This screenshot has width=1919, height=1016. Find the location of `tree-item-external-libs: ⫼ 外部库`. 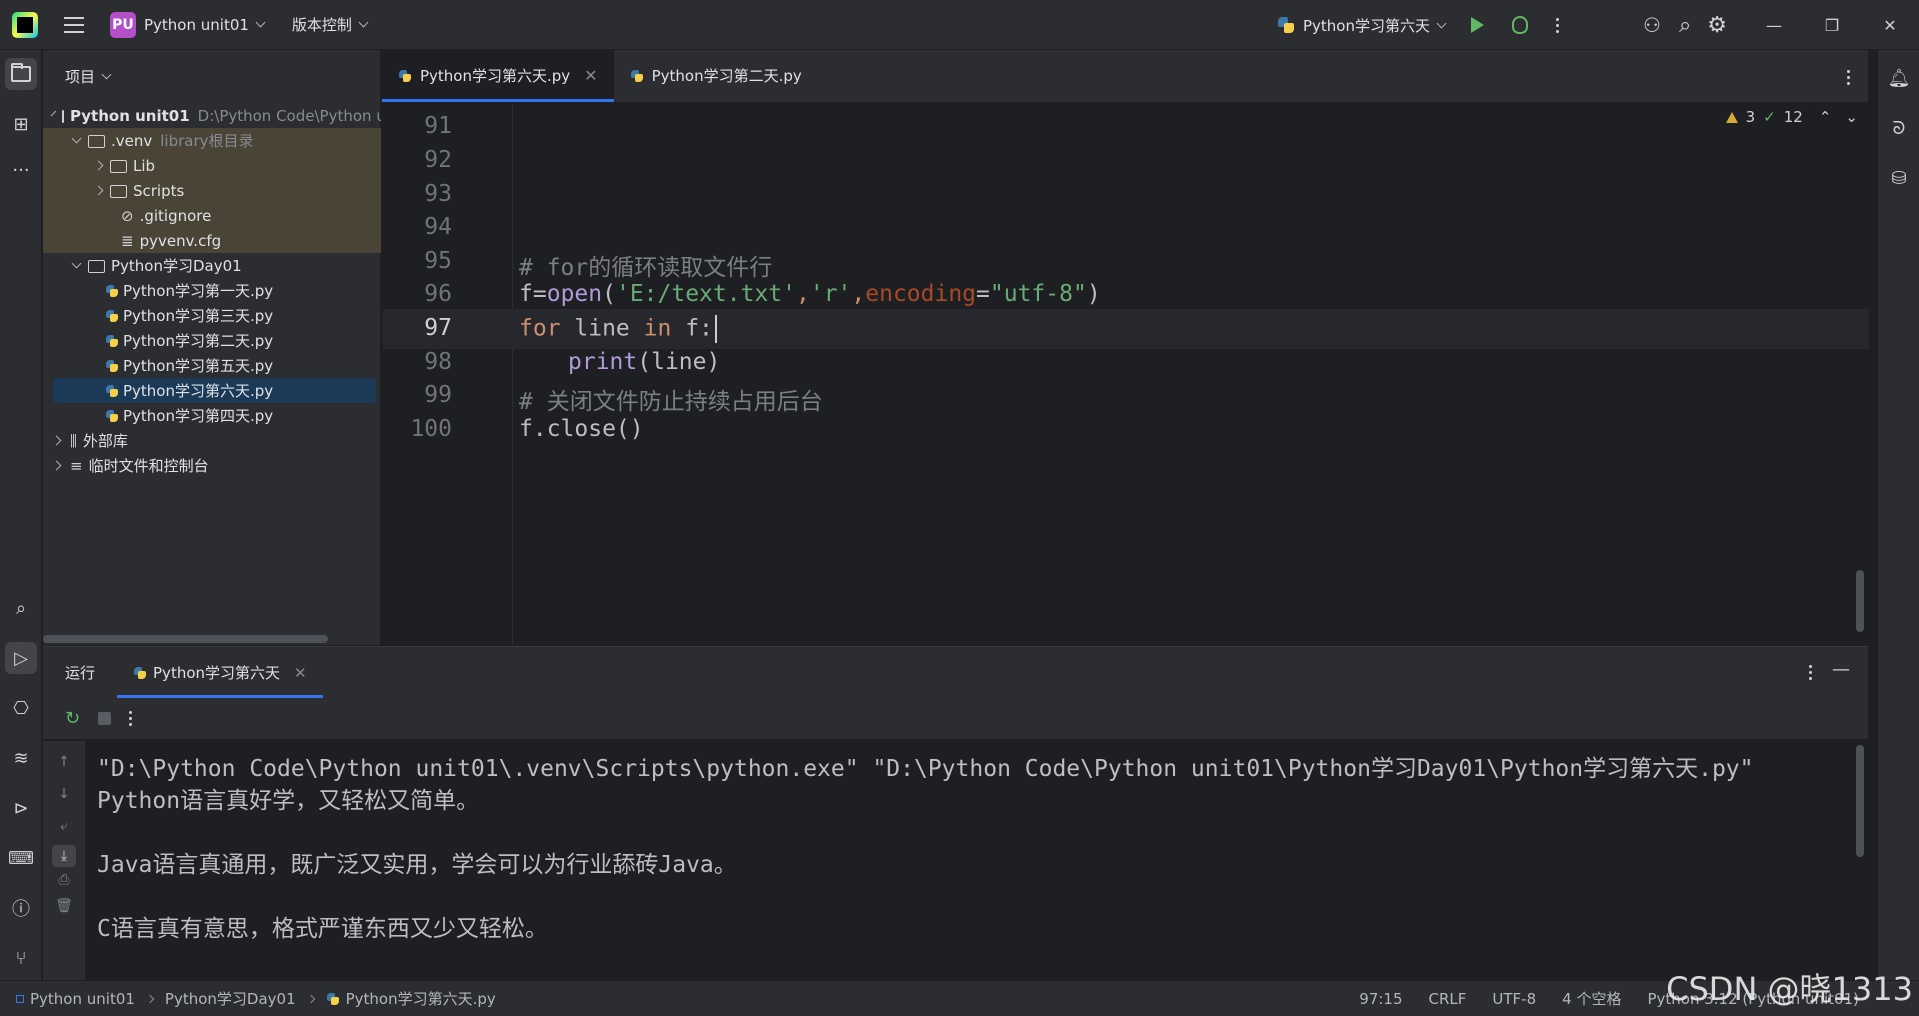

tree-item-external-libs: ⫼ 外部库 is located at coordinates (212, 440).